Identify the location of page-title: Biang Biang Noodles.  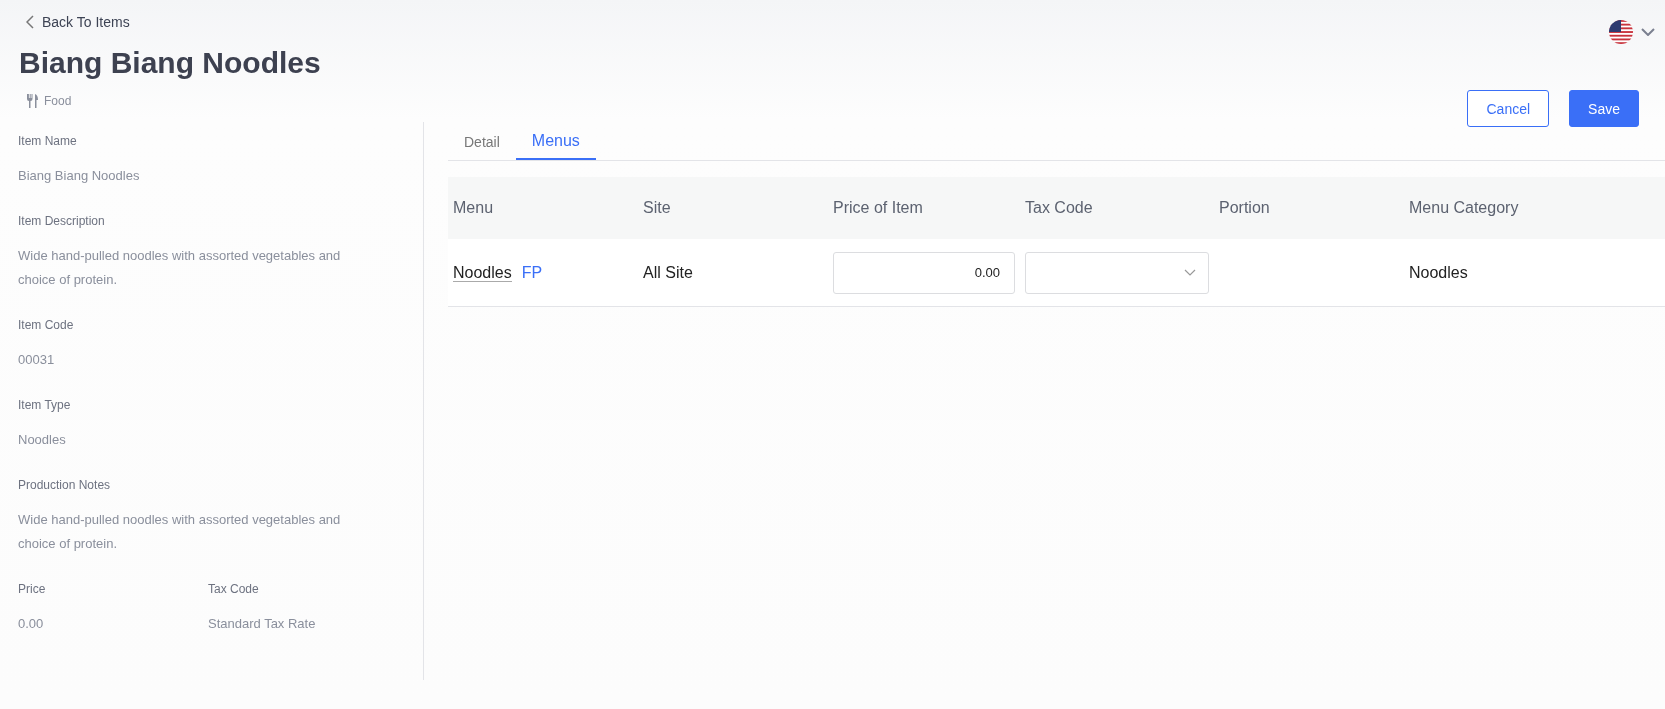
(170, 63).